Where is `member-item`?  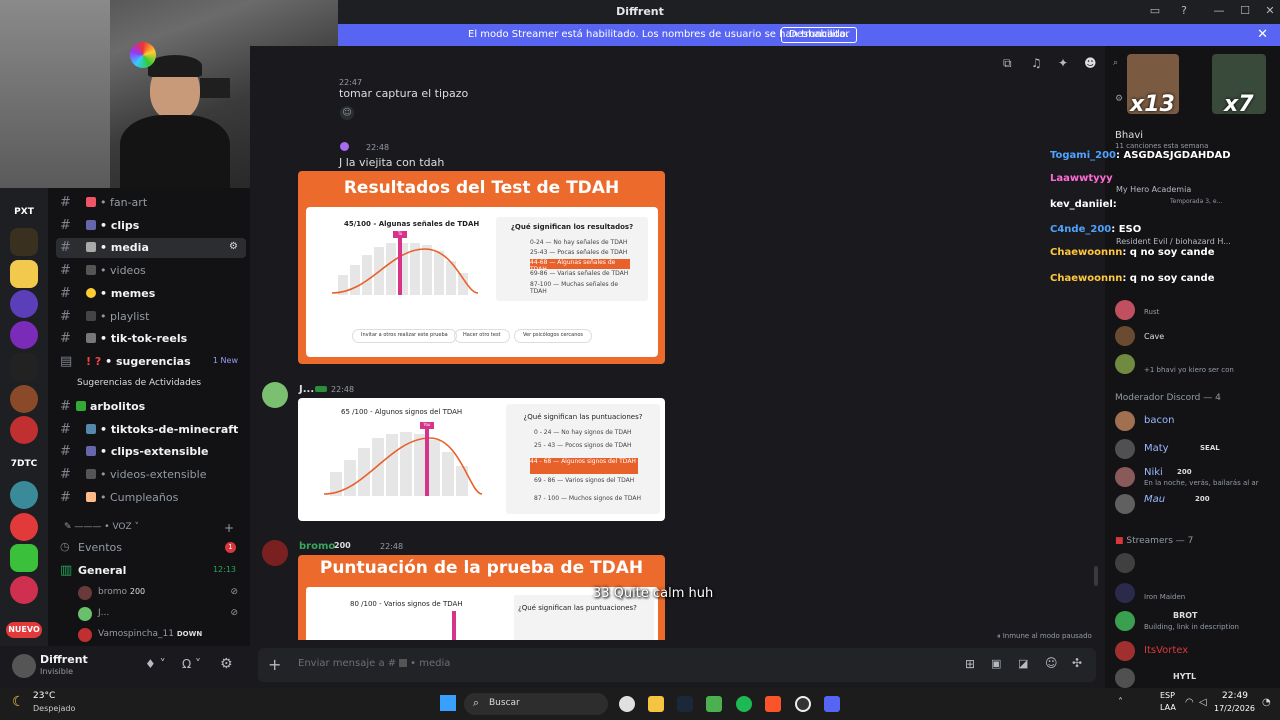
member-item is located at coordinates (1197, 563).